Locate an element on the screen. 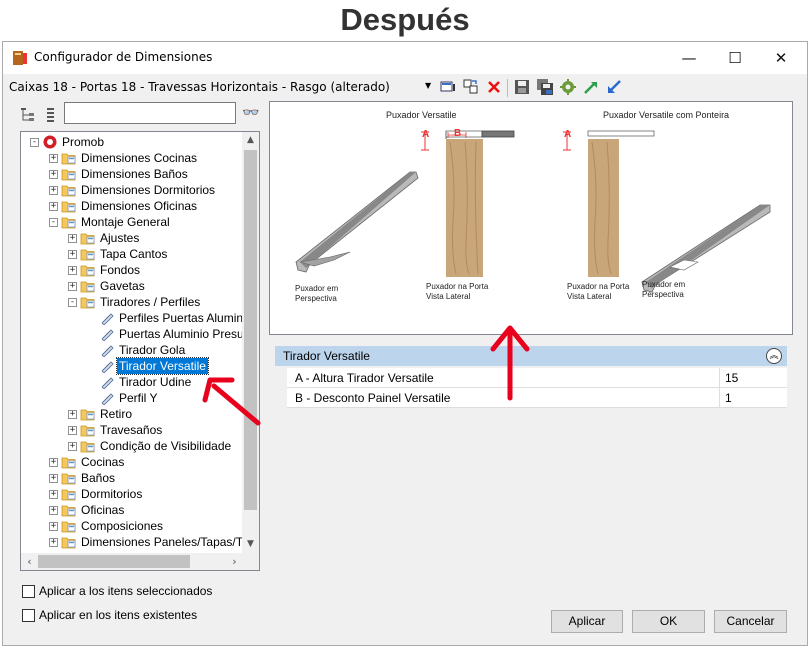  ok-button: OK is located at coordinates (668, 621).